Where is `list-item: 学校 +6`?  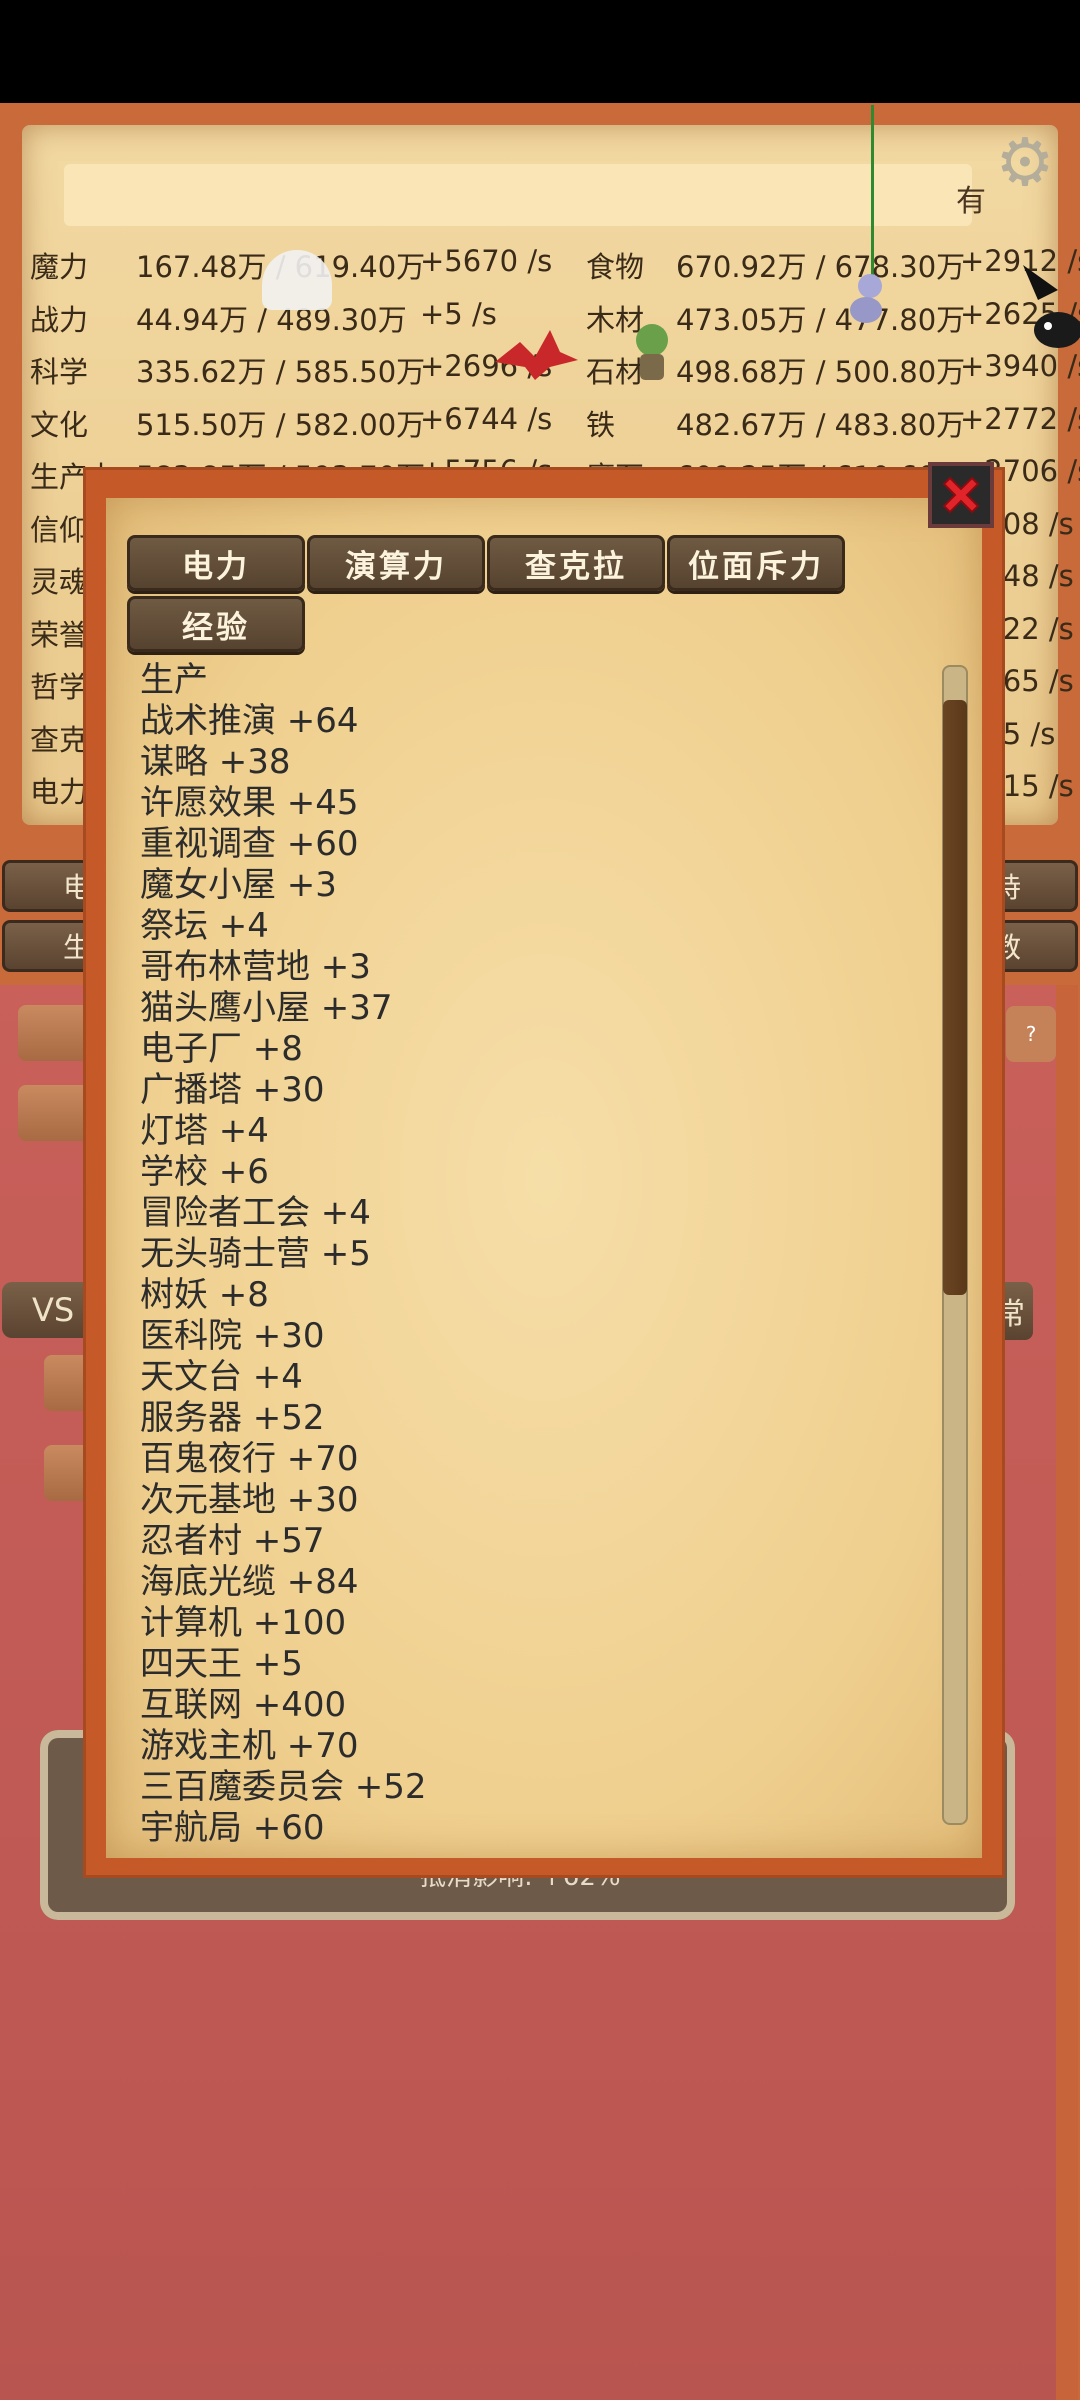 list-item: 学校 +6 is located at coordinates (204, 1172).